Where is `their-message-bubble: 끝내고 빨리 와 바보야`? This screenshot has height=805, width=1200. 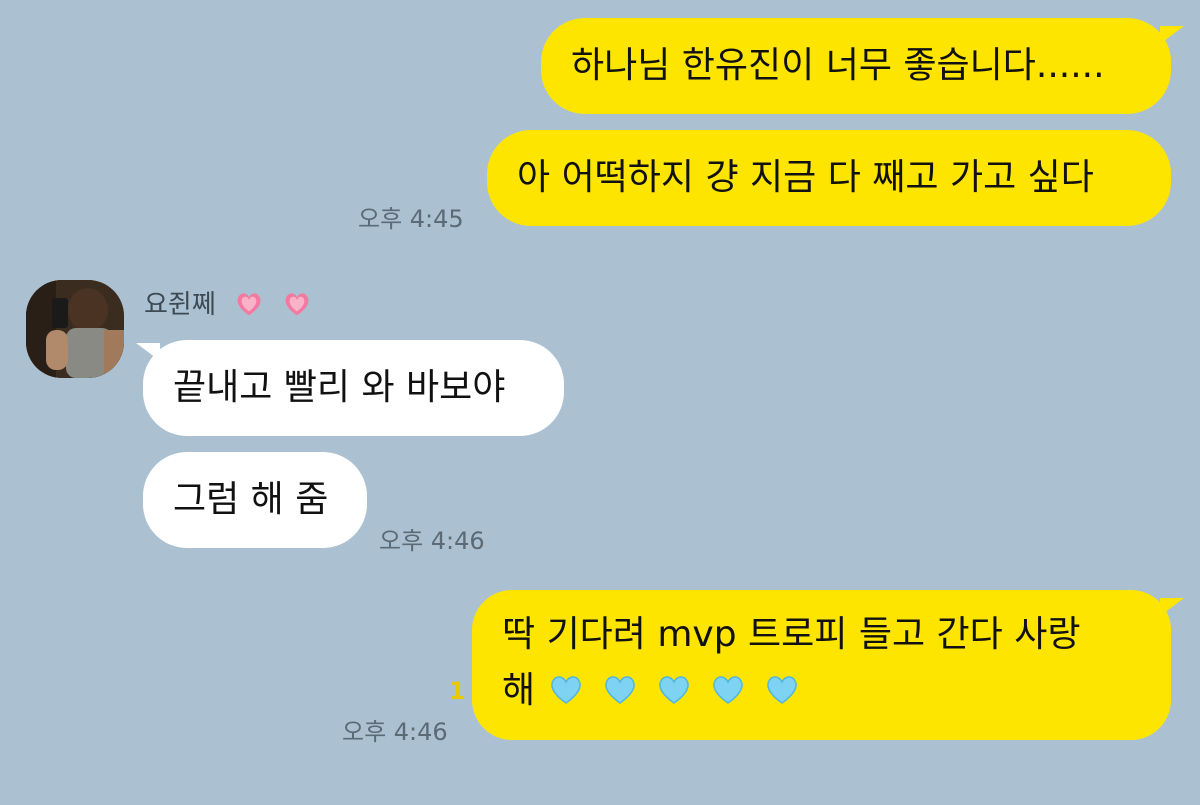 their-message-bubble: 끝내고 빨리 와 바보야 is located at coordinates (353, 388).